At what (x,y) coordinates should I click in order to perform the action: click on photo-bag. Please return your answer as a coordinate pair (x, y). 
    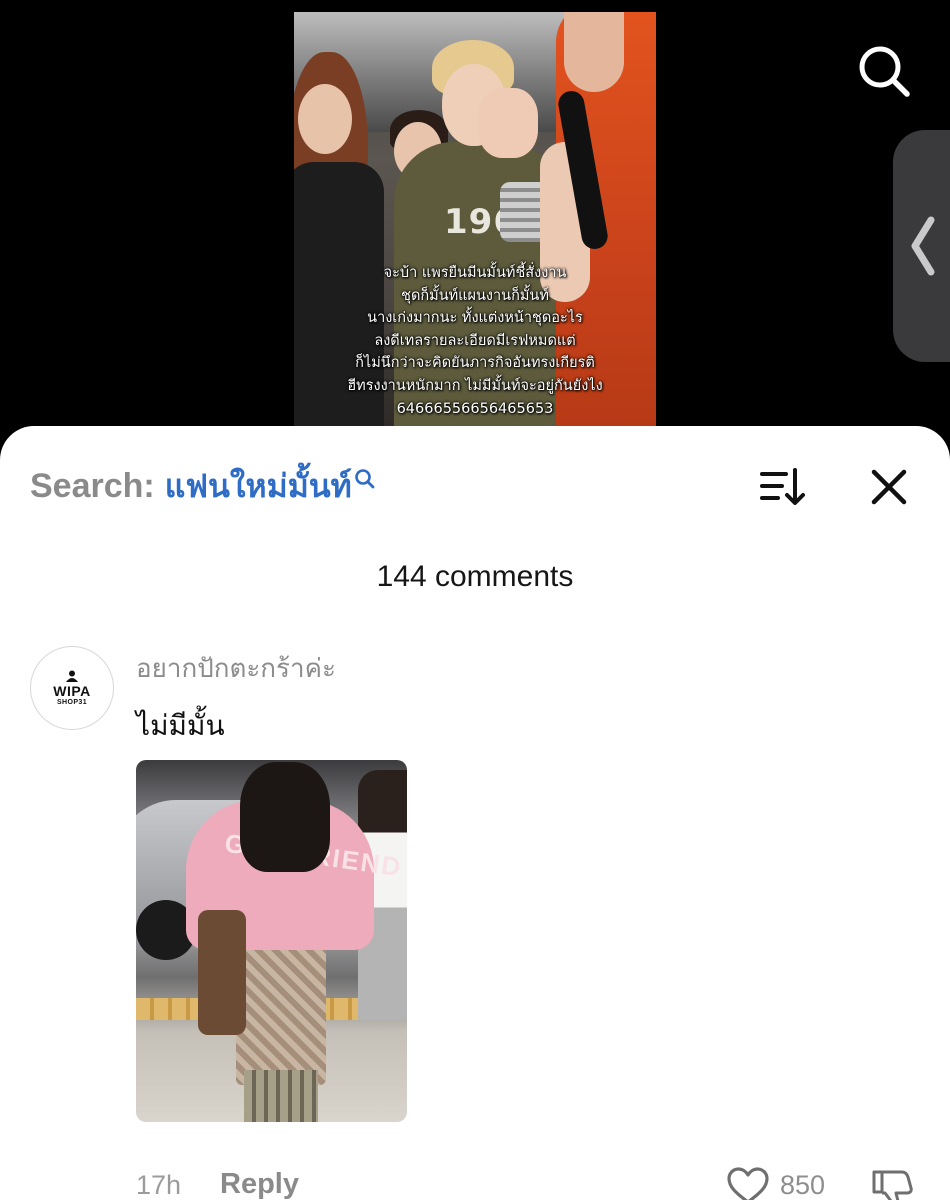
    Looking at the image, I should click on (222, 972).